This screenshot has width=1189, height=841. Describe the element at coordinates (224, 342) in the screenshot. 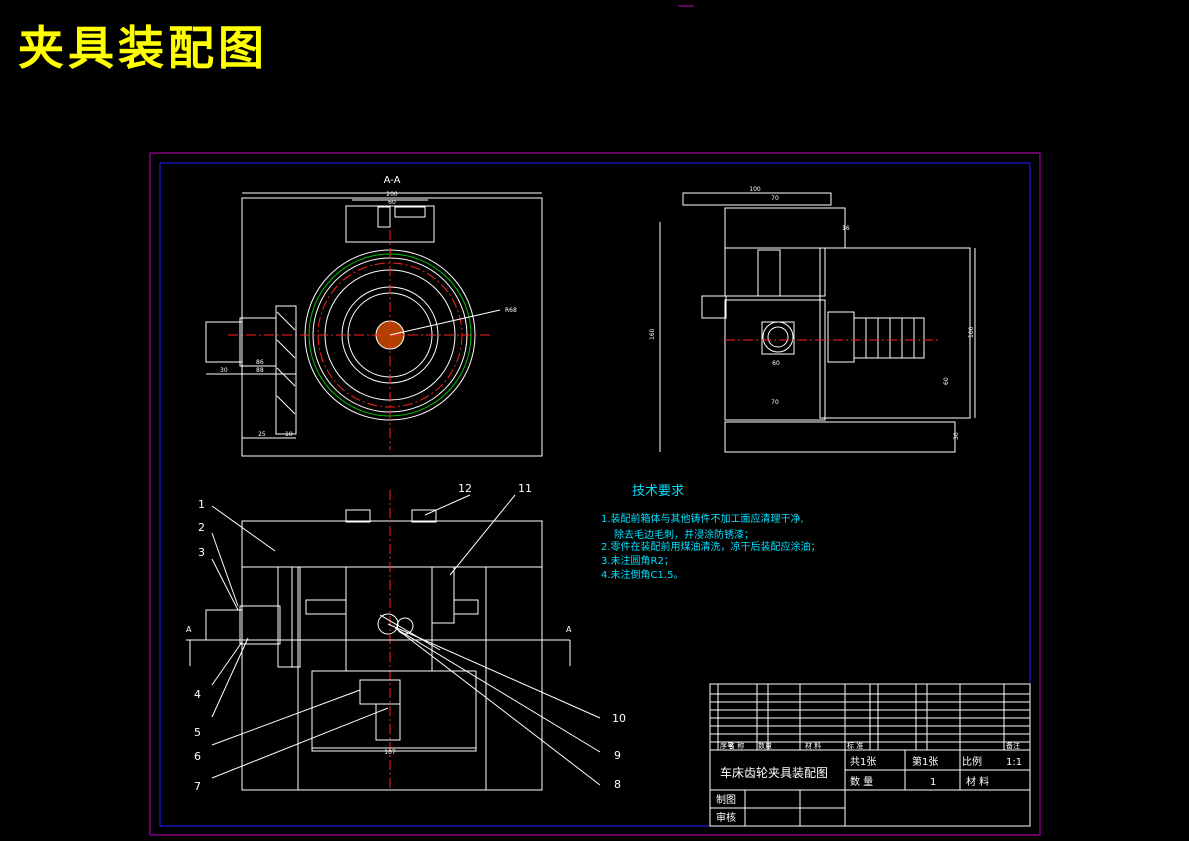

I see `left-shaft` at that location.